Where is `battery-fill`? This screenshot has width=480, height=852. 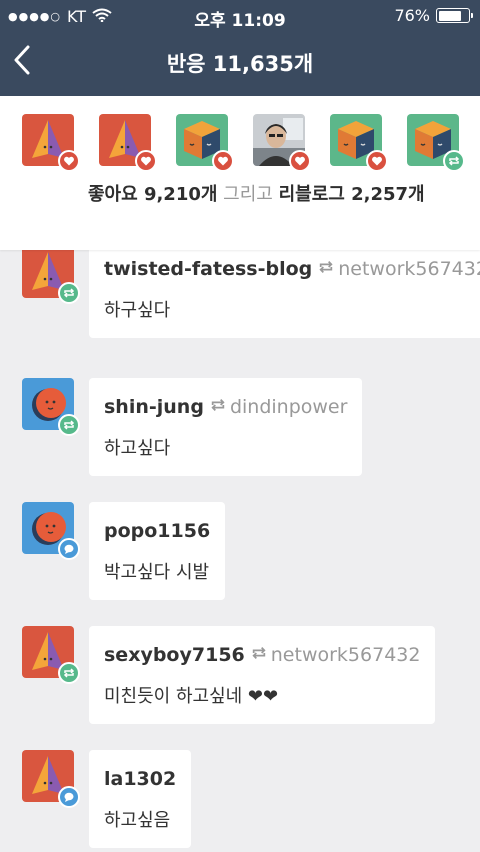 battery-fill is located at coordinates (449, 15).